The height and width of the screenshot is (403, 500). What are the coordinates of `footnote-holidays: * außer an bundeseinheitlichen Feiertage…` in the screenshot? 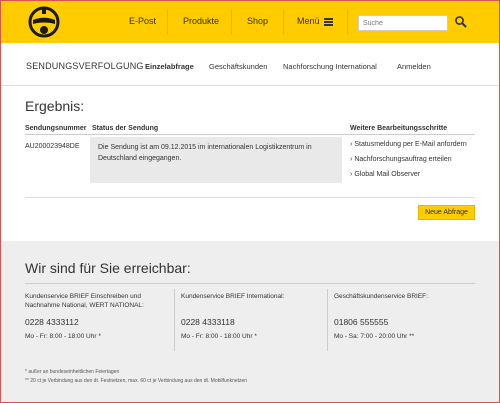 It's located at (72, 372).